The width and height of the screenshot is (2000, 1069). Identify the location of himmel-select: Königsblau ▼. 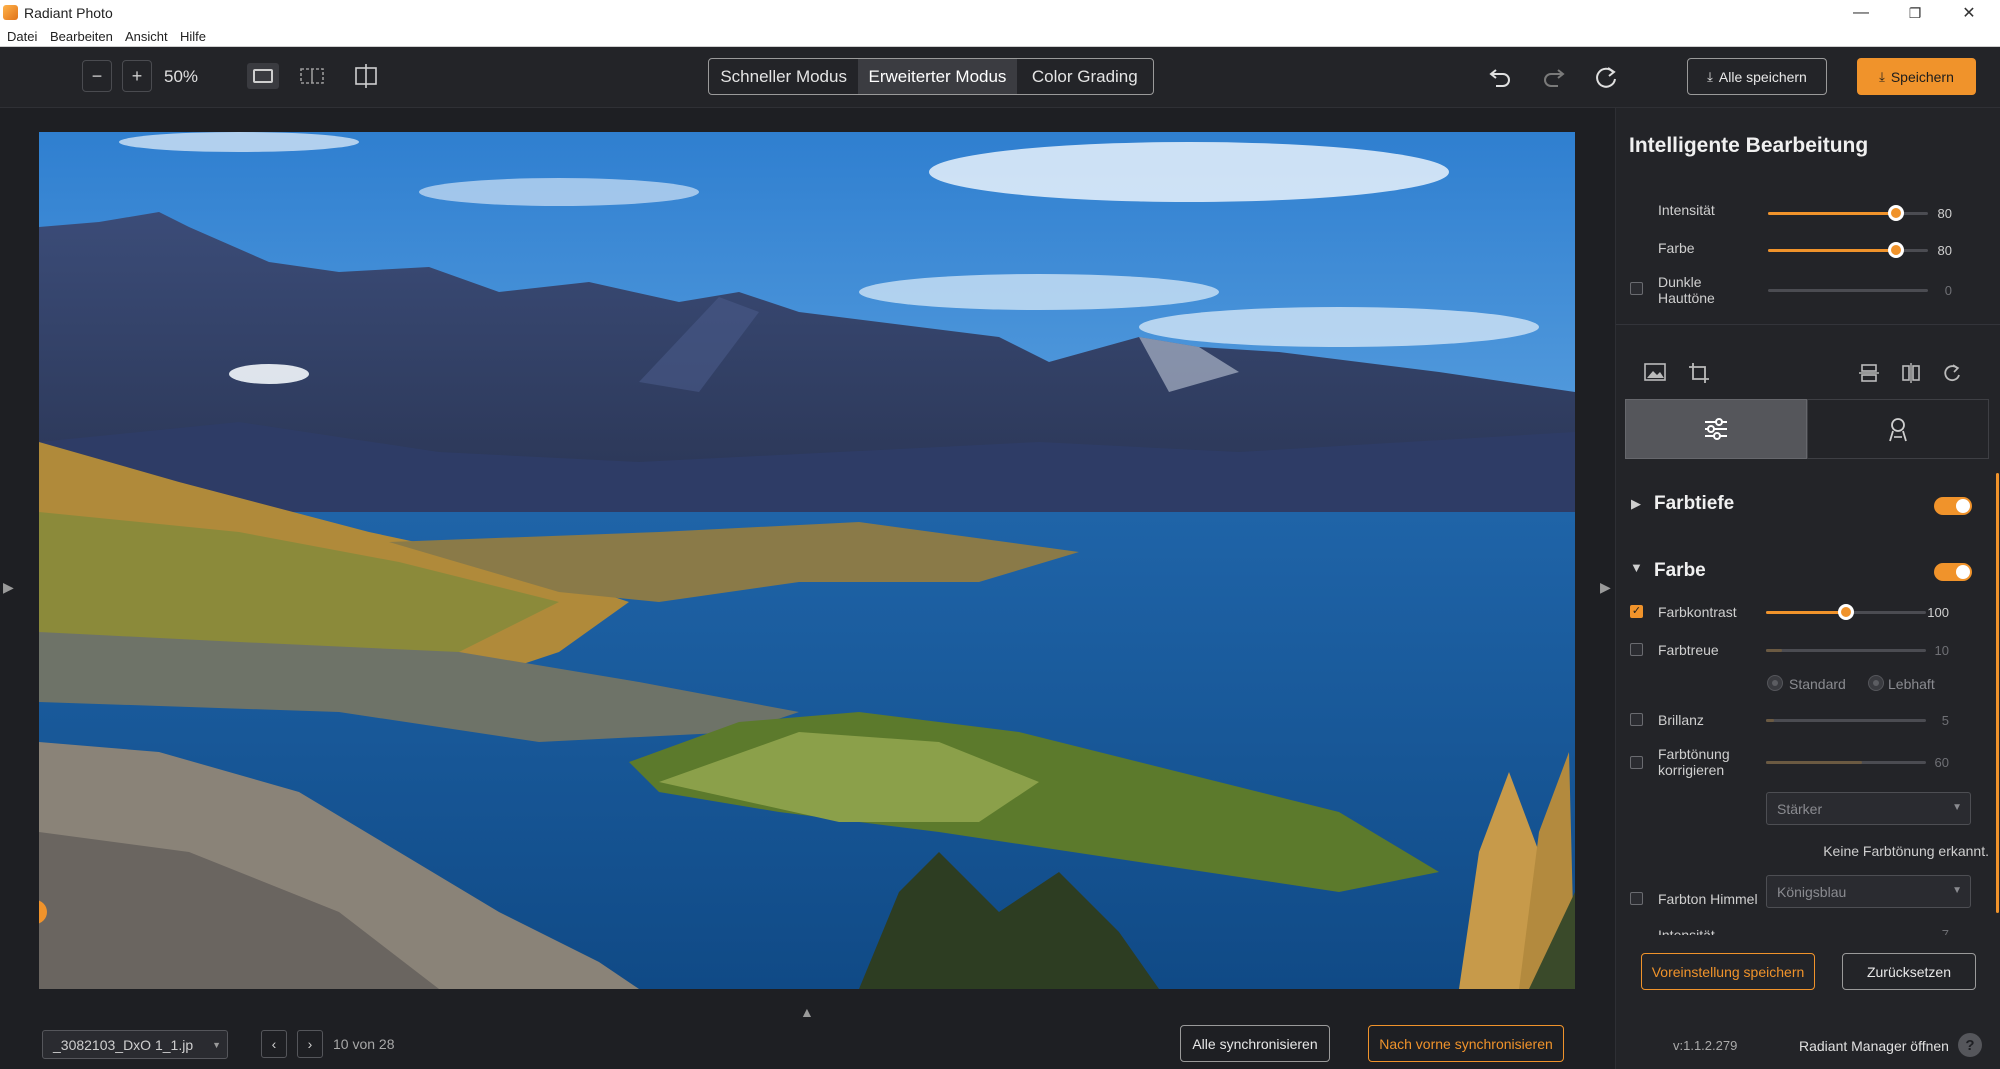
(1868, 891).